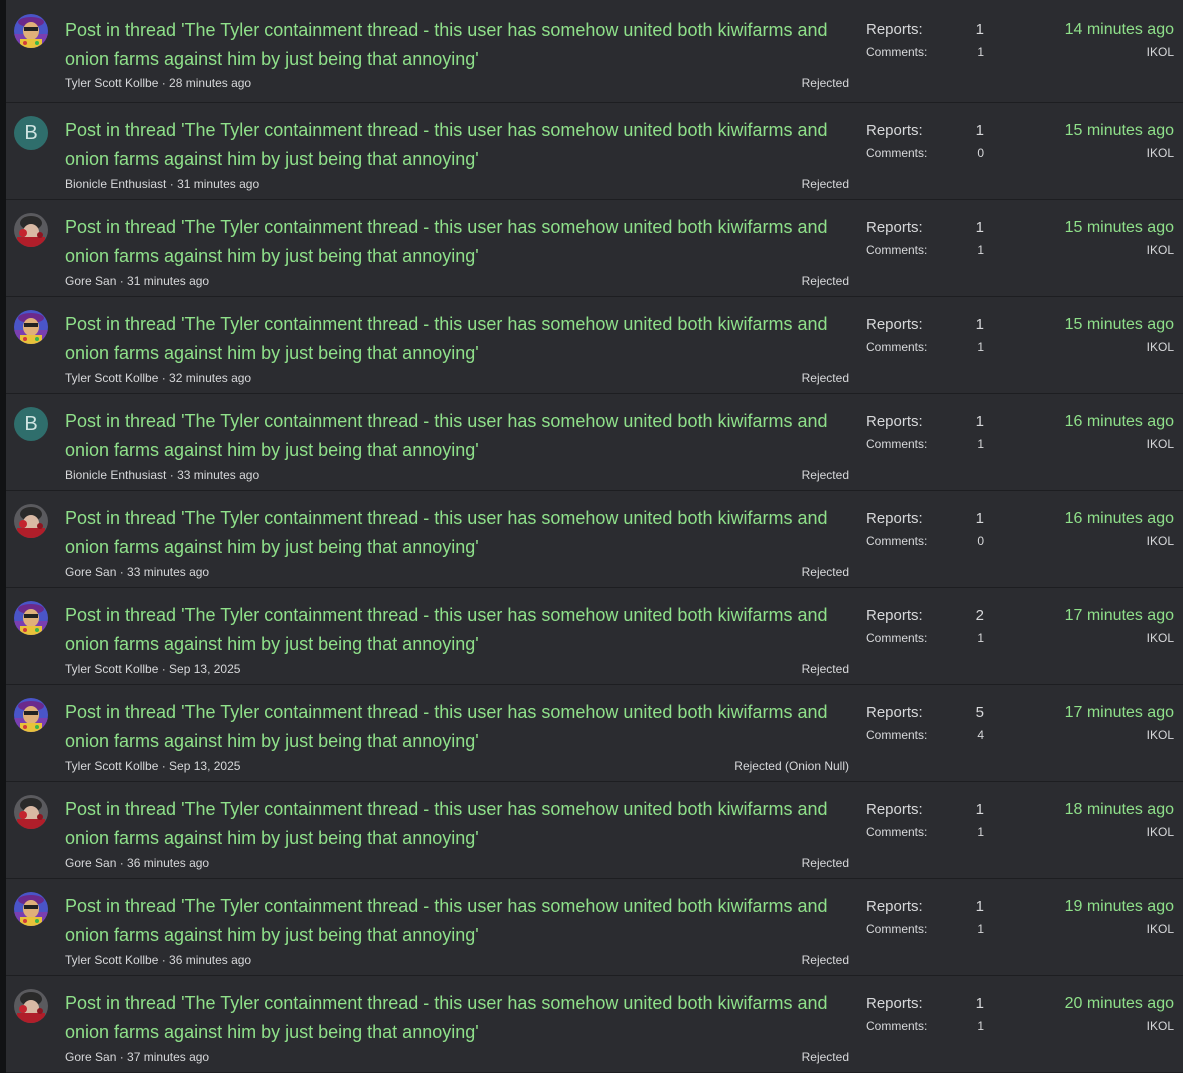 This screenshot has height=1073, width=1183. I want to click on post-meta: Tyler Scott Kollbe · 32 minutes ago, so click(158, 378).